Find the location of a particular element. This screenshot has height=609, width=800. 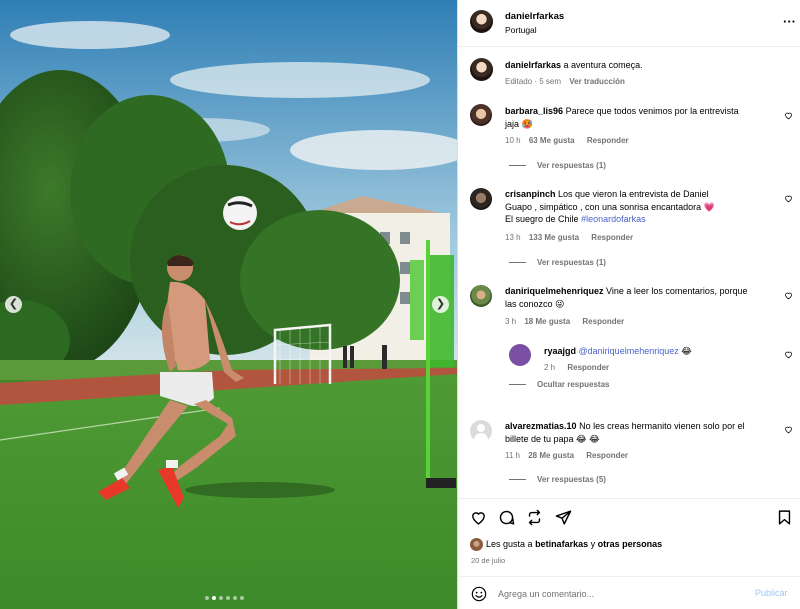

post-header: danielrfarkas Portugal ··· is located at coordinates (629, 23).